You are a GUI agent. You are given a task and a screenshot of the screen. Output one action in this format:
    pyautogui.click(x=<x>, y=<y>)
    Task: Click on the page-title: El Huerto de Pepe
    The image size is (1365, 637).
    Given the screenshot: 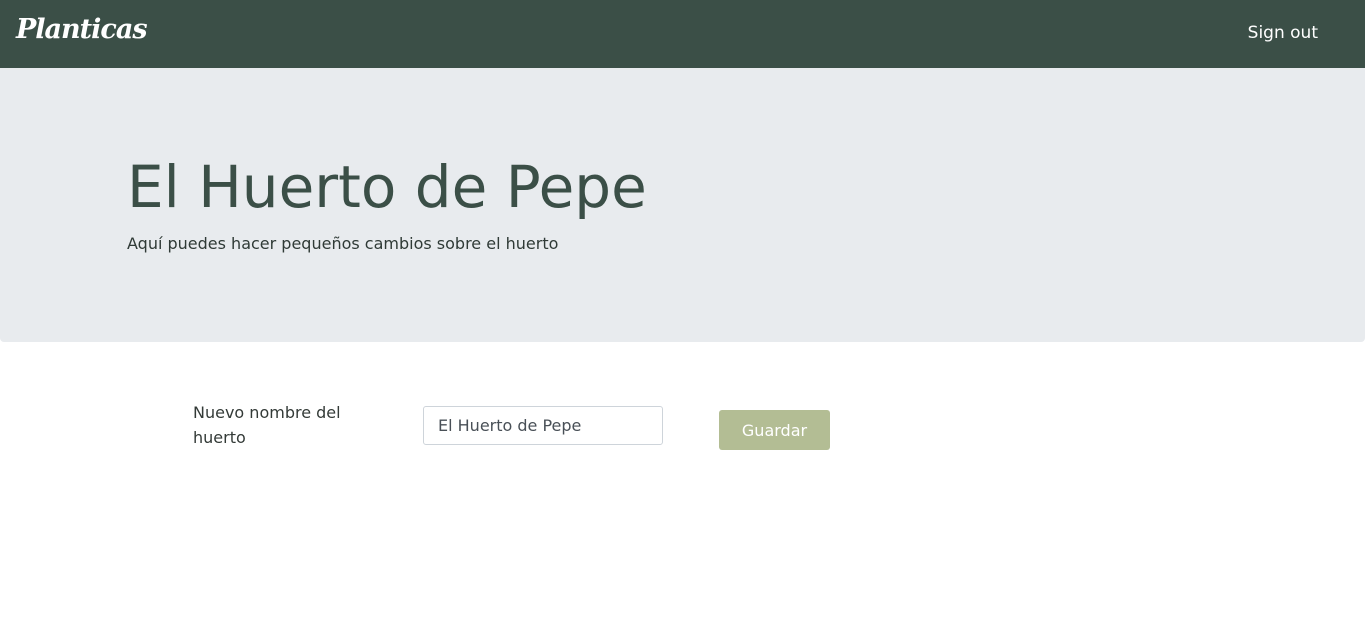 What is the action you would take?
    pyautogui.click(x=387, y=187)
    